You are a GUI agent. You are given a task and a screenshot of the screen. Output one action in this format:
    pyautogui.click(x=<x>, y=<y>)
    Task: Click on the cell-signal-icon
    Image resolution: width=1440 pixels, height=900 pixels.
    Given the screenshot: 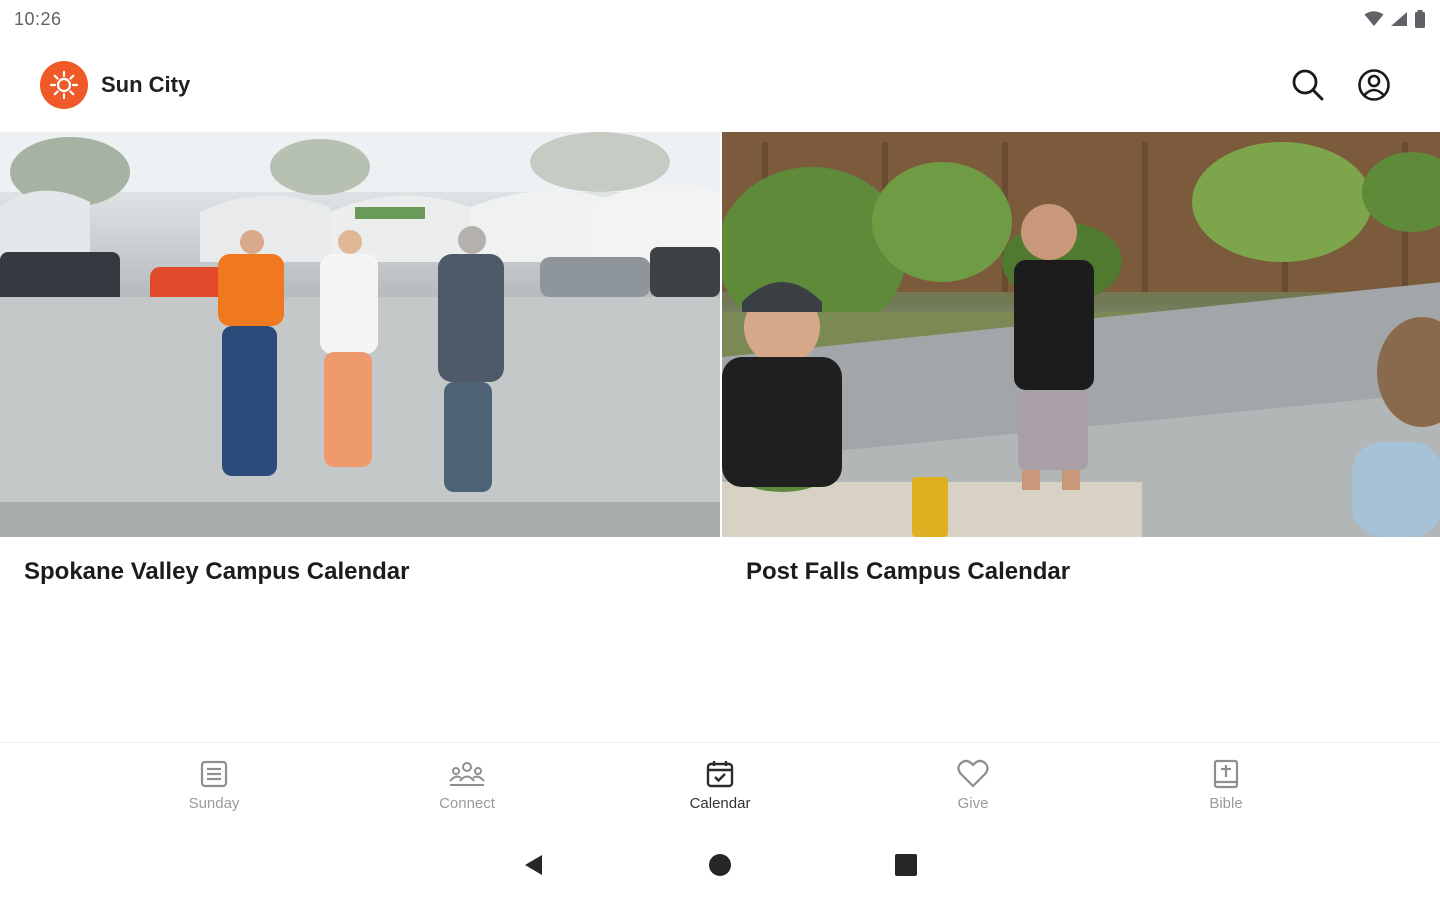 What is the action you would take?
    pyautogui.click(x=1399, y=19)
    